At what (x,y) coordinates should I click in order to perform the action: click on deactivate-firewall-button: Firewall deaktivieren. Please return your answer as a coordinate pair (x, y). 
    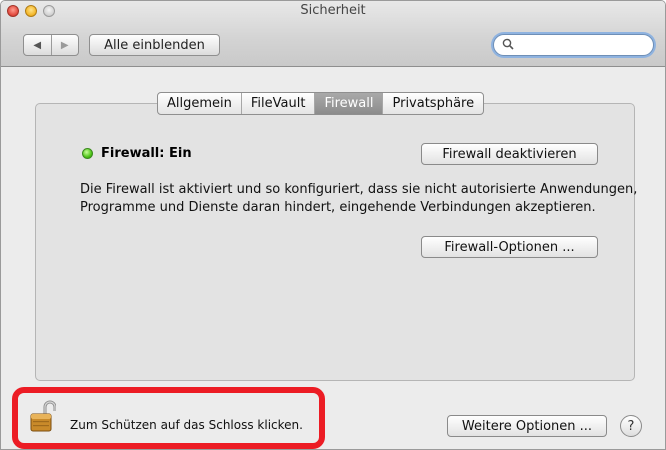
    Looking at the image, I should click on (509, 154).